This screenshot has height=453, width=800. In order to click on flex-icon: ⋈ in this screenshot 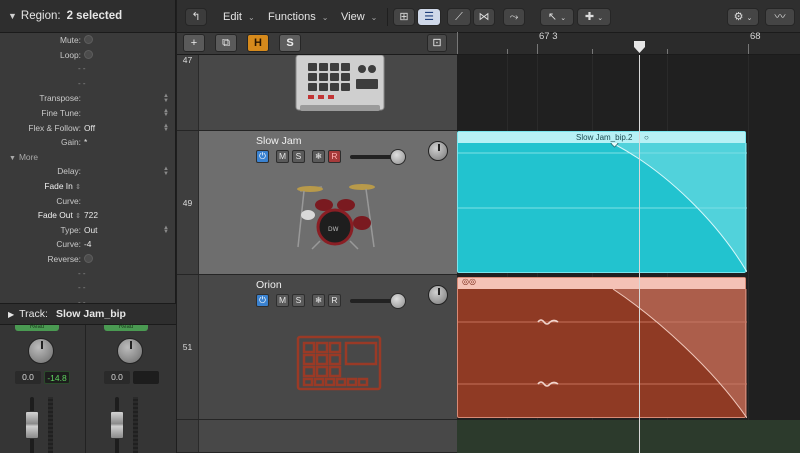, I will do `click(484, 17)`.